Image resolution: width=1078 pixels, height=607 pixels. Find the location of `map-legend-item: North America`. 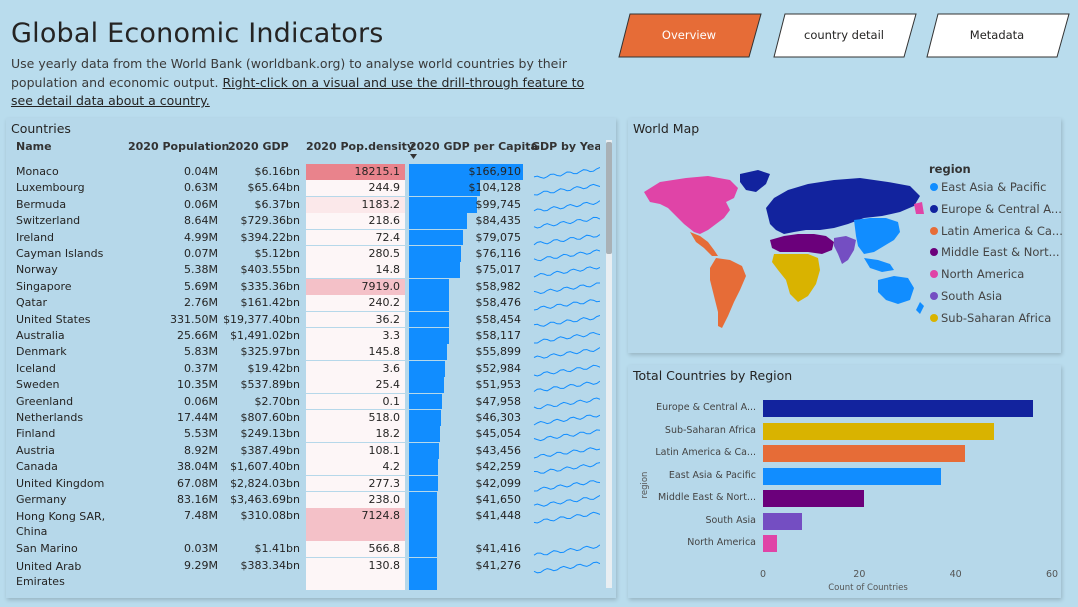

map-legend-item: North America is located at coordinates (977, 274).